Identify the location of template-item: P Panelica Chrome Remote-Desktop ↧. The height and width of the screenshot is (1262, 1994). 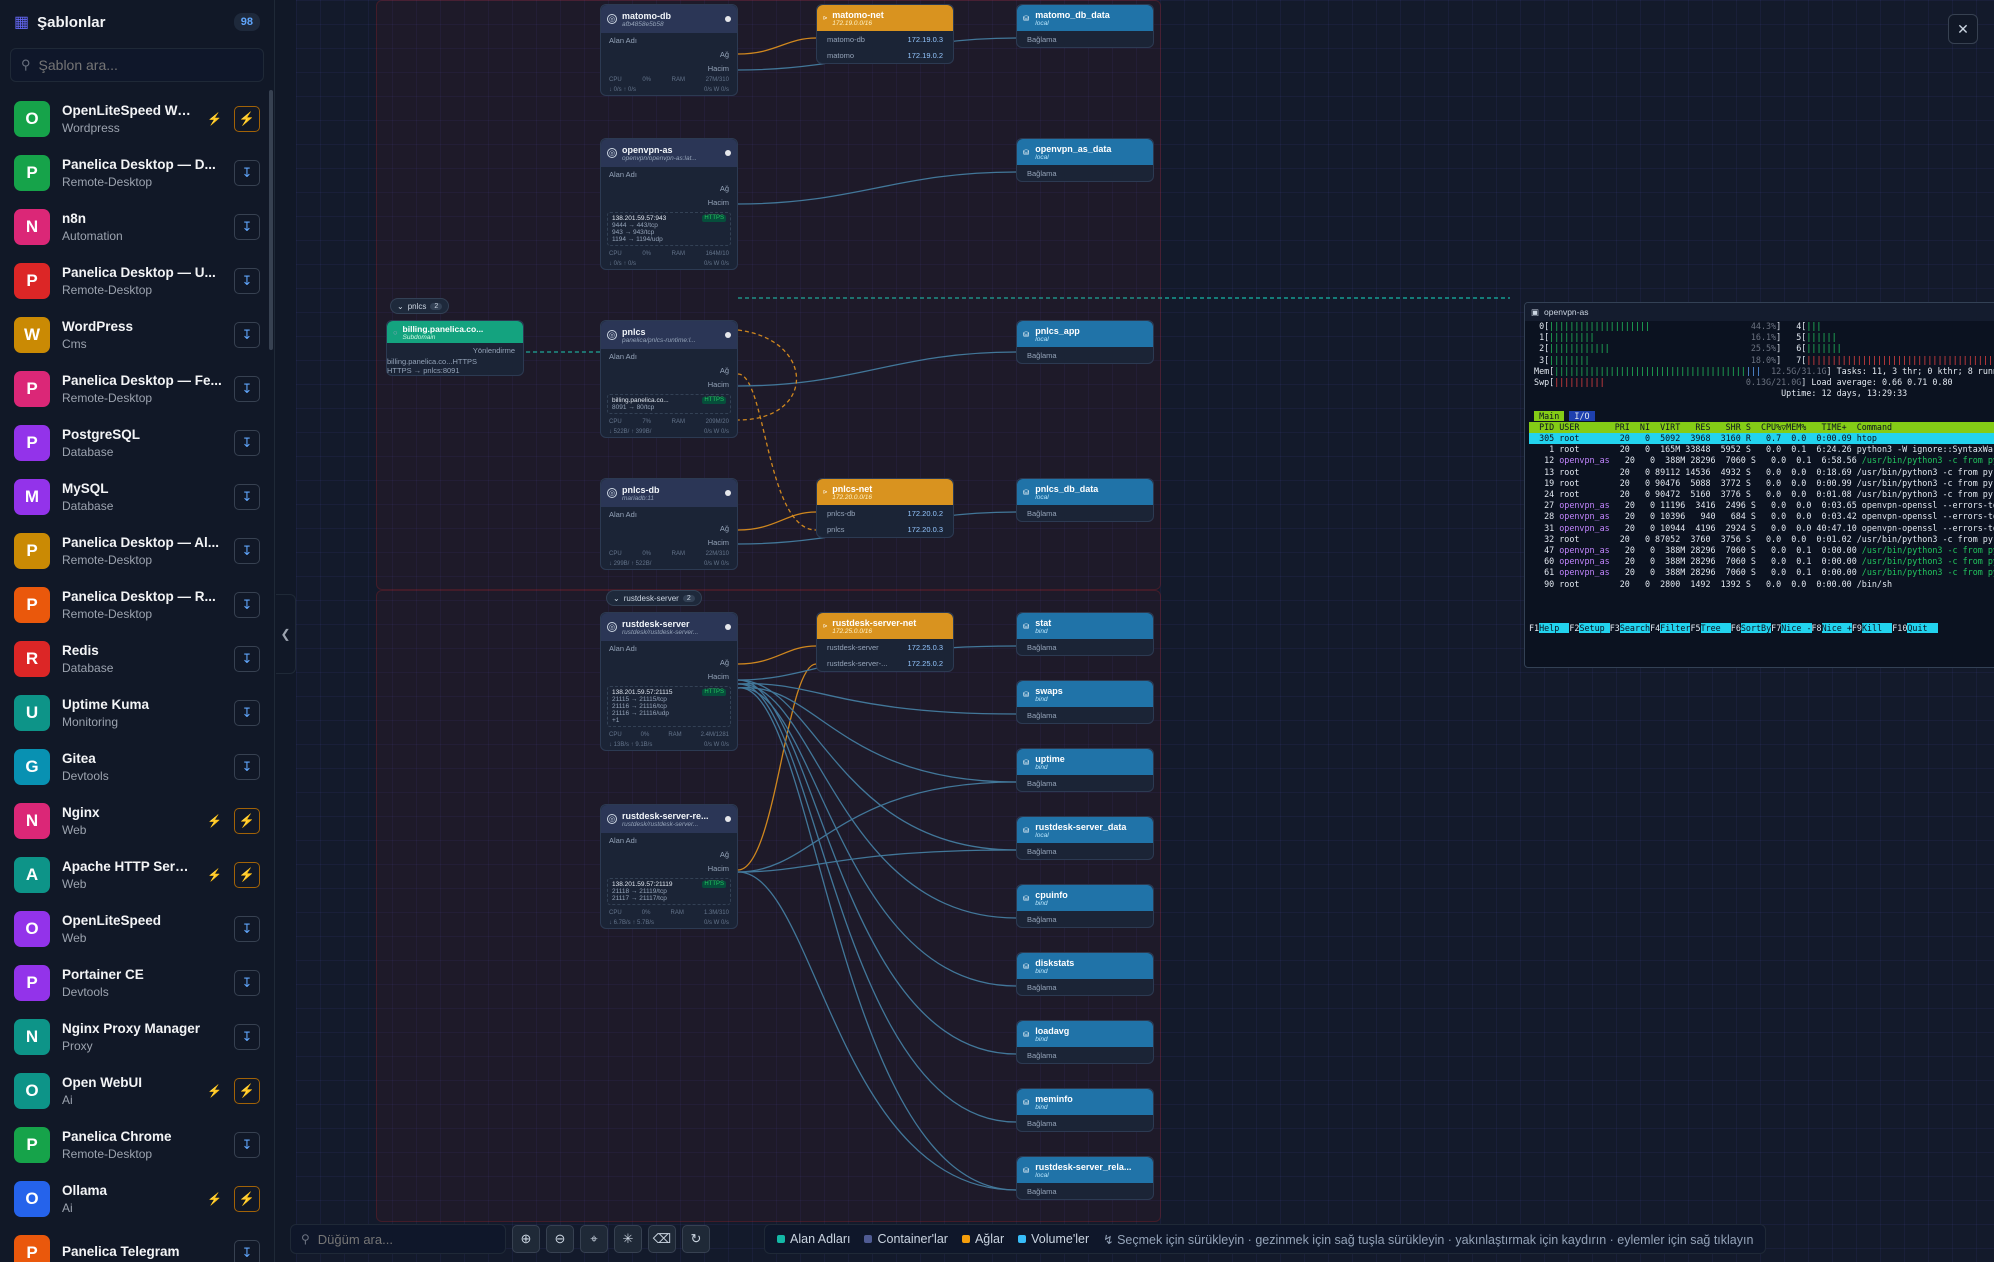
(137, 1145).